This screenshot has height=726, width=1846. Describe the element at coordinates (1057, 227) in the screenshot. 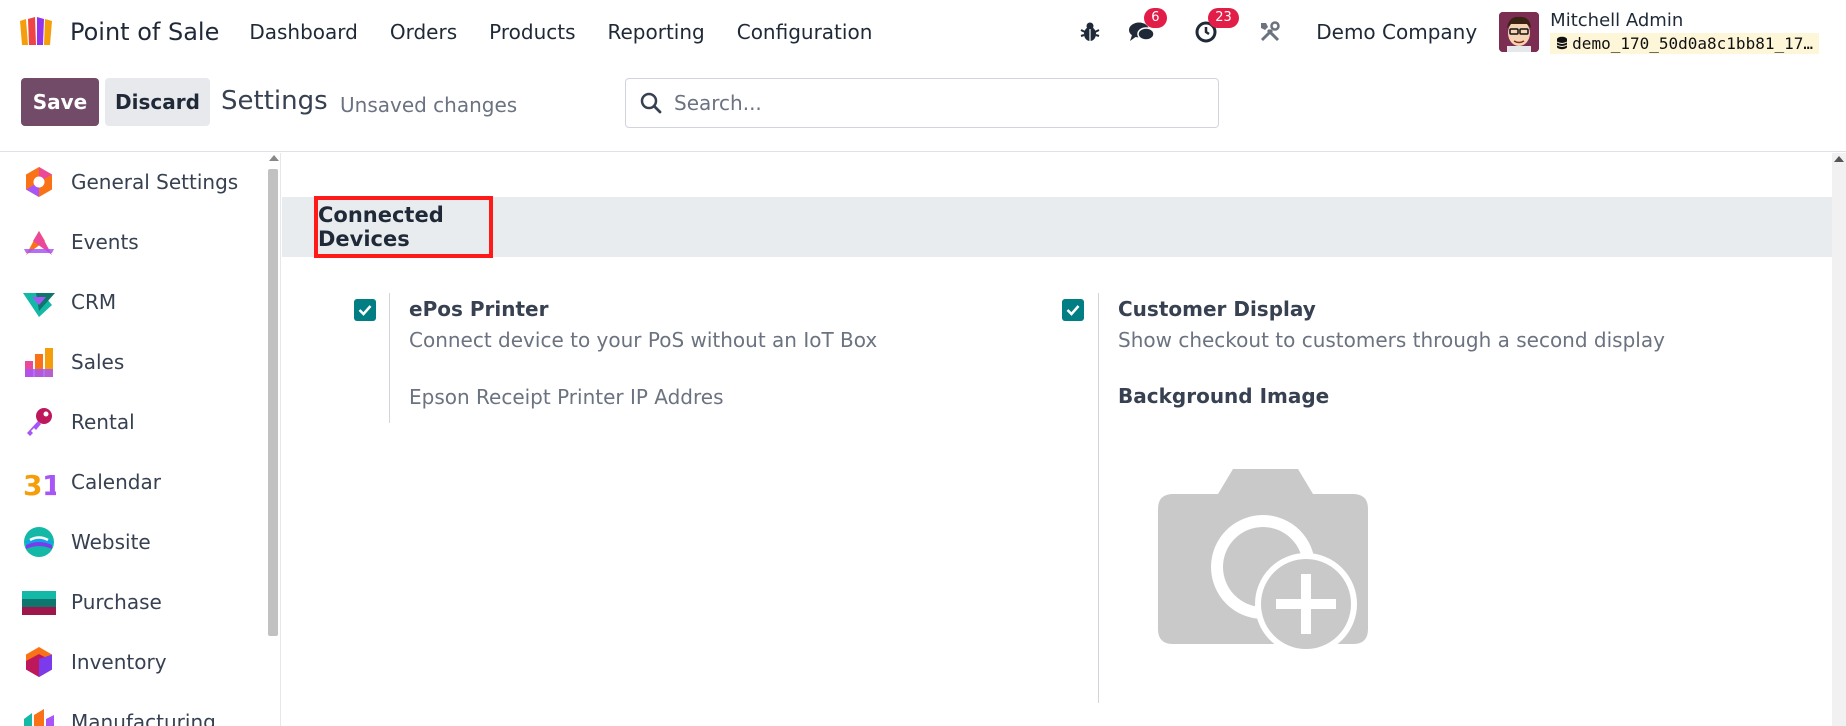

I see `section-header` at that location.